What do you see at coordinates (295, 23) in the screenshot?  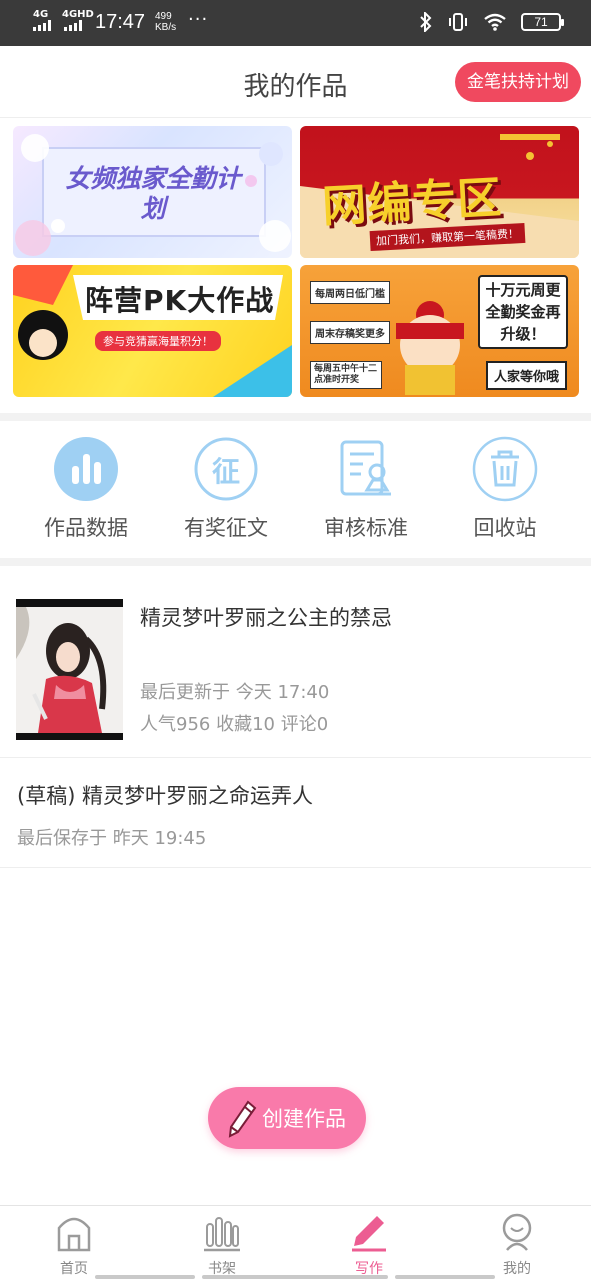 I see `status-bar: 4G 4GHD 17:47 499 KB/s ··· 71` at bounding box center [295, 23].